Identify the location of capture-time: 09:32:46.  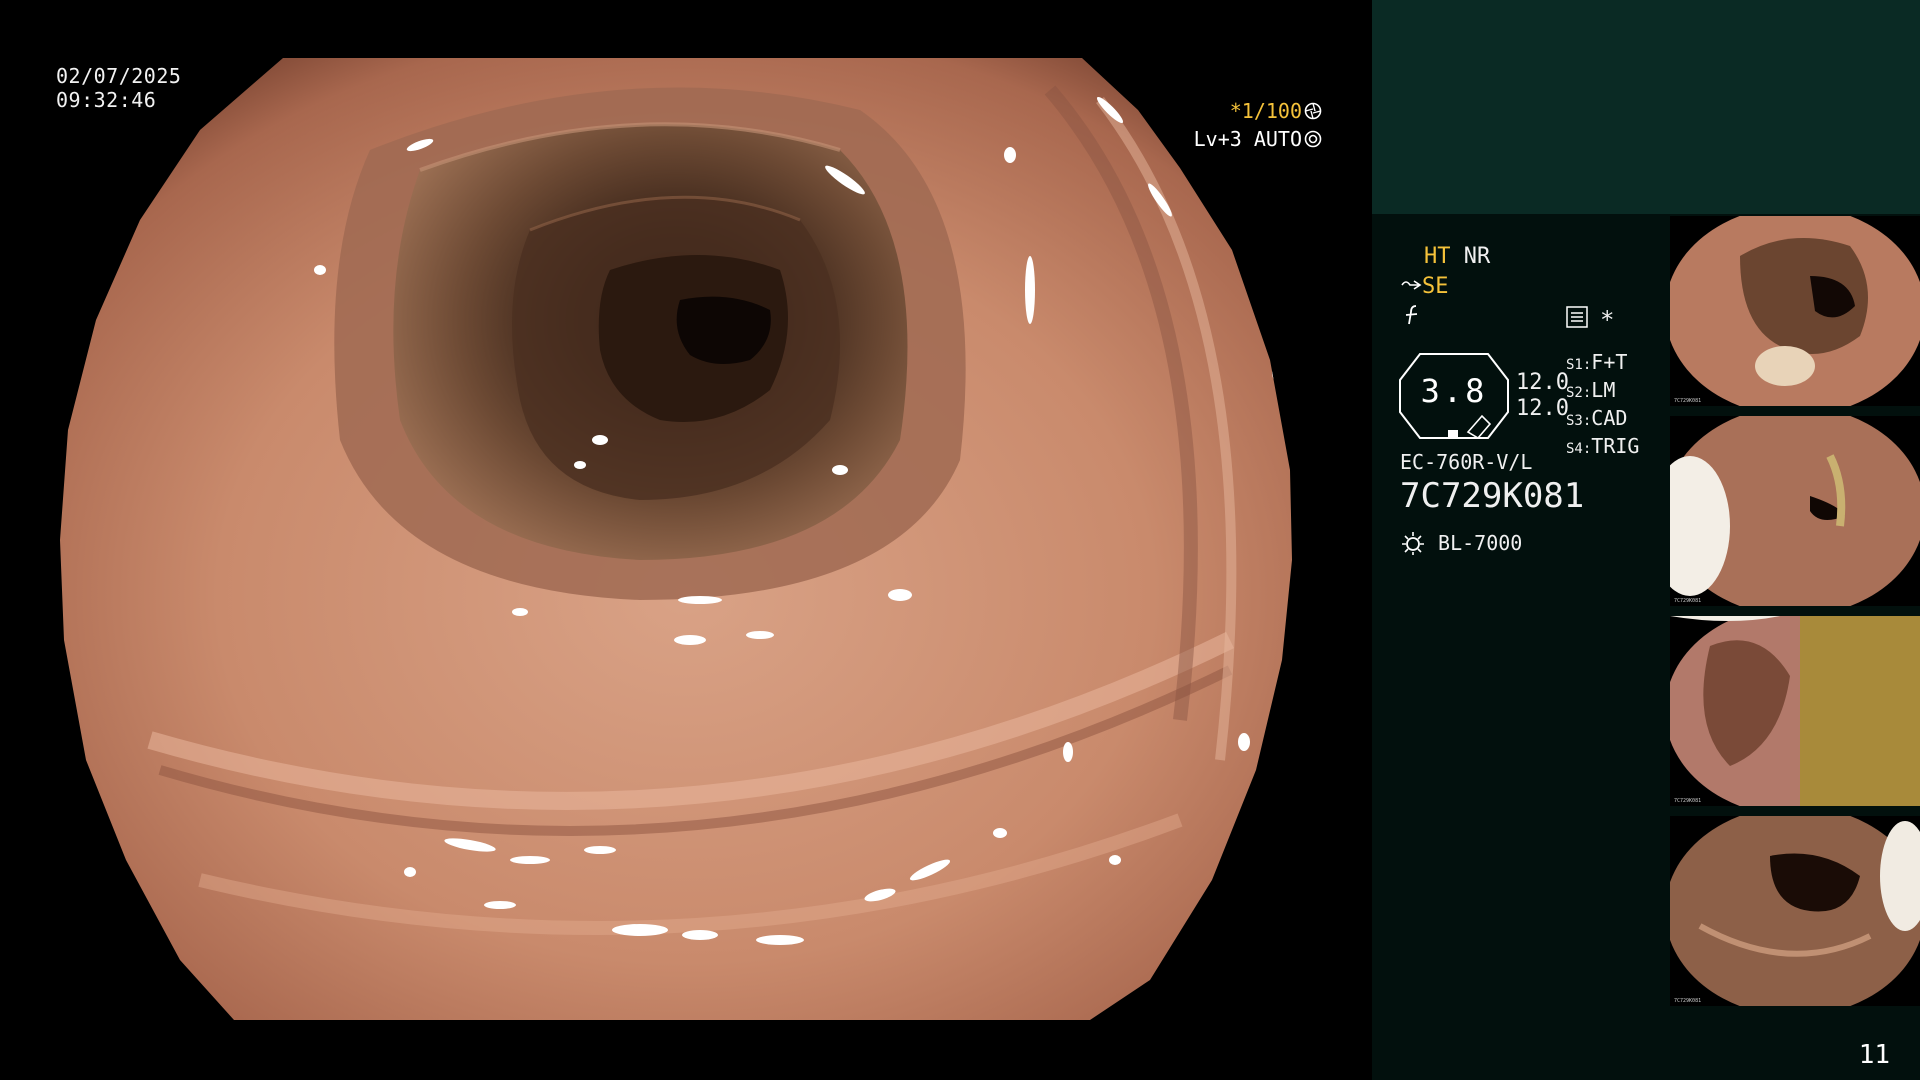
(106, 100).